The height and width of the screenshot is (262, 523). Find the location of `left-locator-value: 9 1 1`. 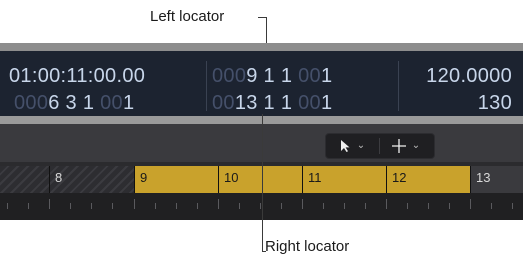

left-locator-value: 9 1 1 is located at coordinates (269, 76).